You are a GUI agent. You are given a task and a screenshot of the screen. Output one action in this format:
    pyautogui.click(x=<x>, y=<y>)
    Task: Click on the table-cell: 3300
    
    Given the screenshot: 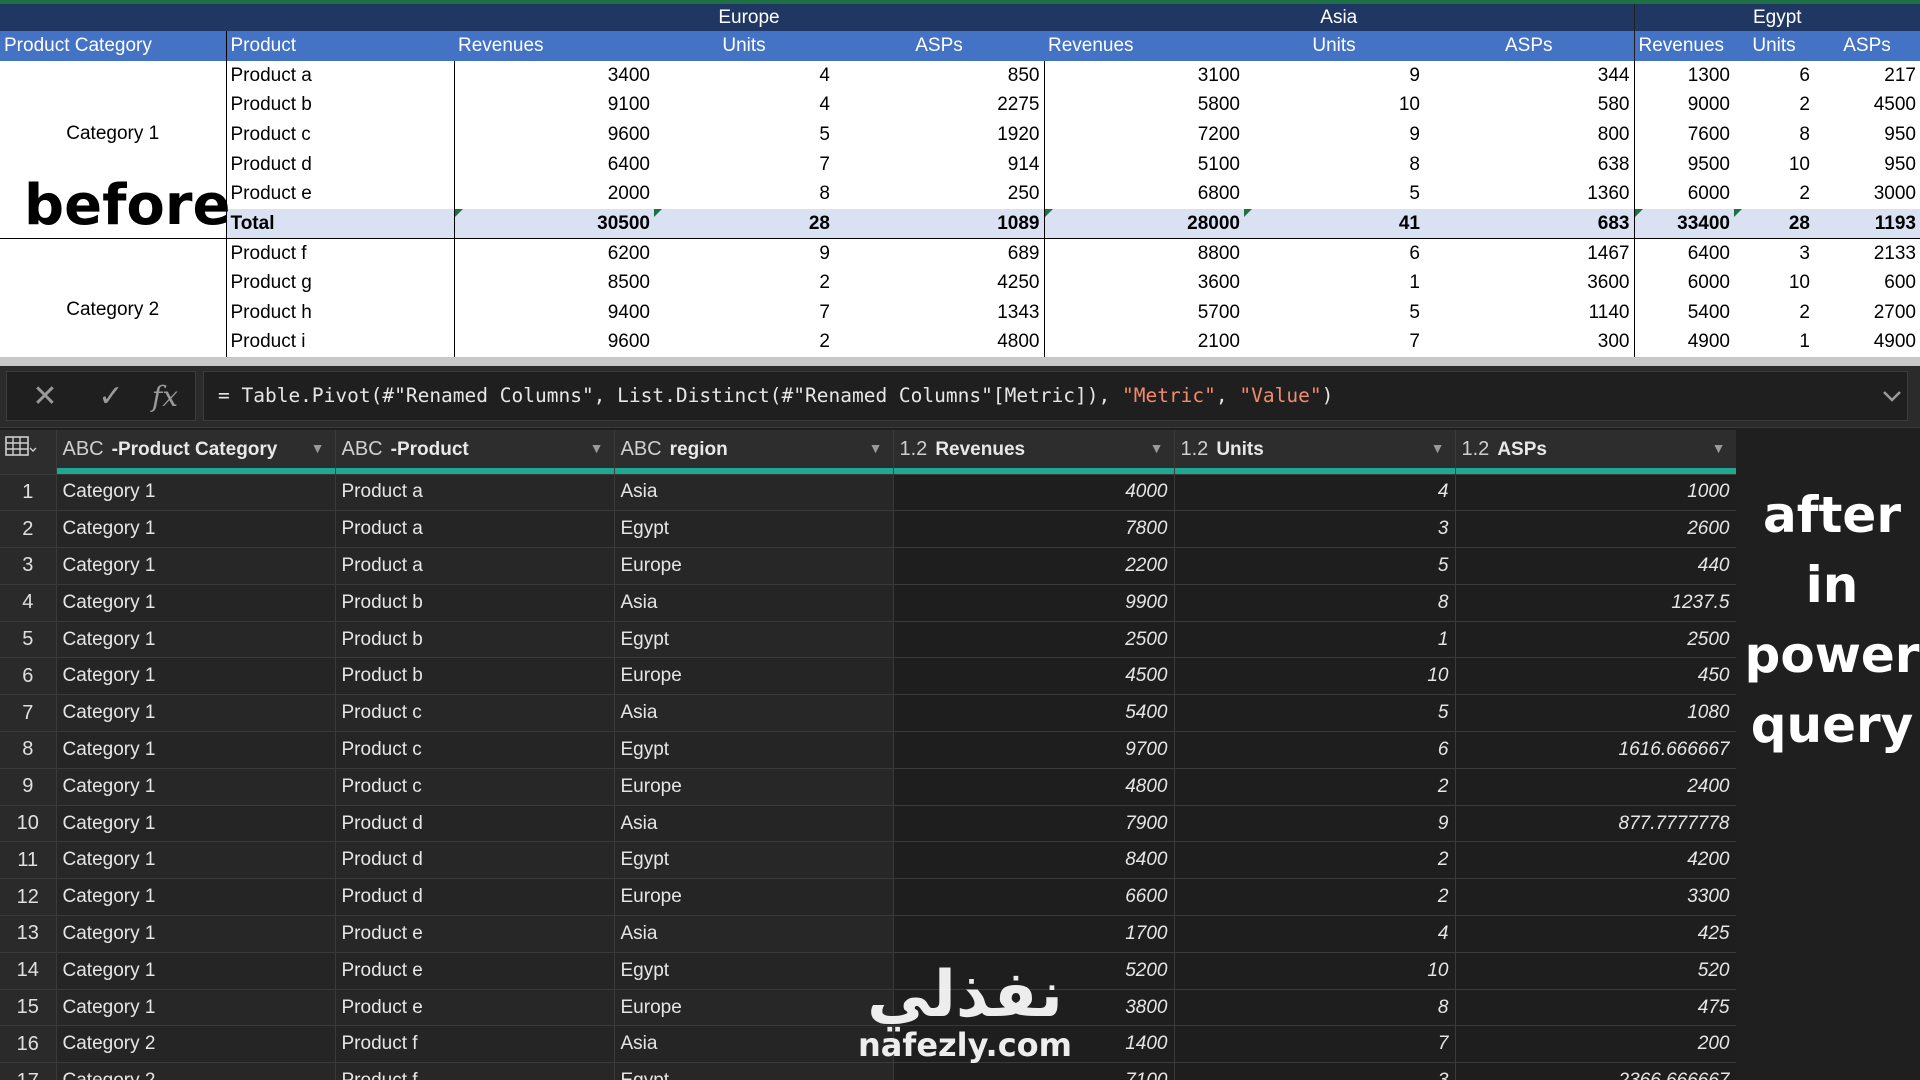 What is the action you would take?
    pyautogui.click(x=1595, y=897)
    